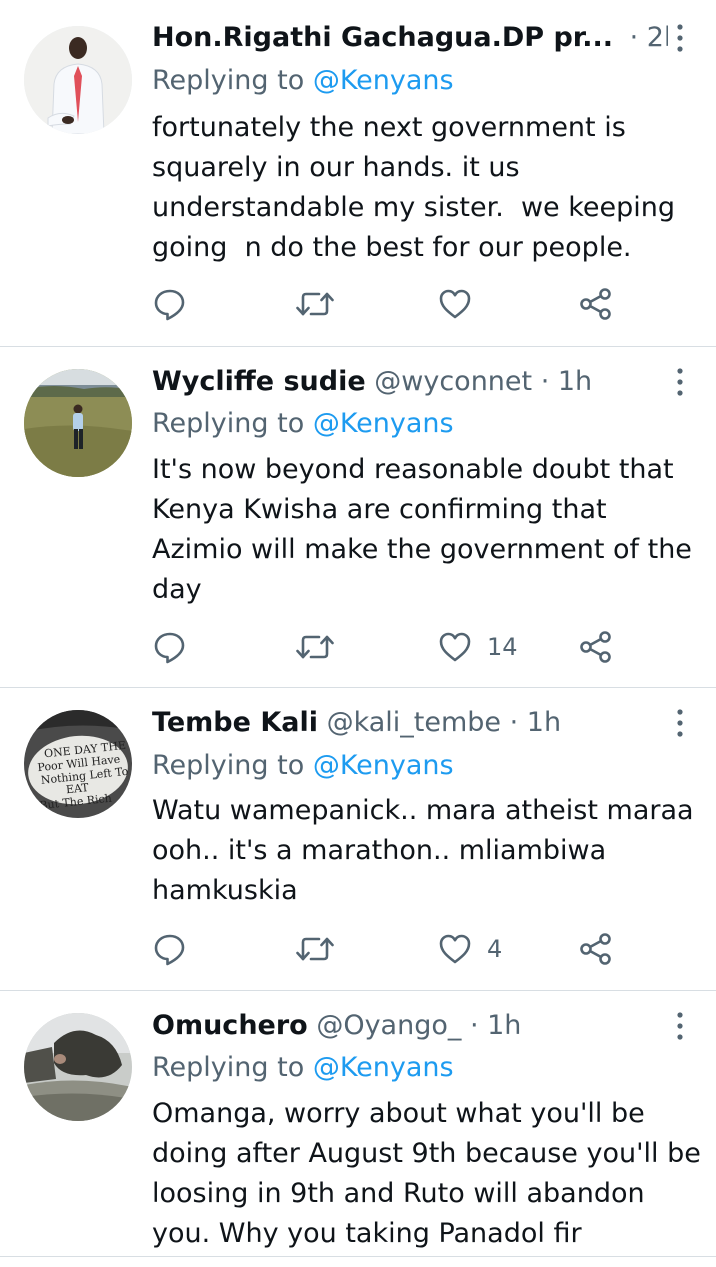 The height and width of the screenshot is (1267, 716). Describe the element at coordinates (230, 1025) in the screenshot. I see `author-name: Omuchero` at that location.